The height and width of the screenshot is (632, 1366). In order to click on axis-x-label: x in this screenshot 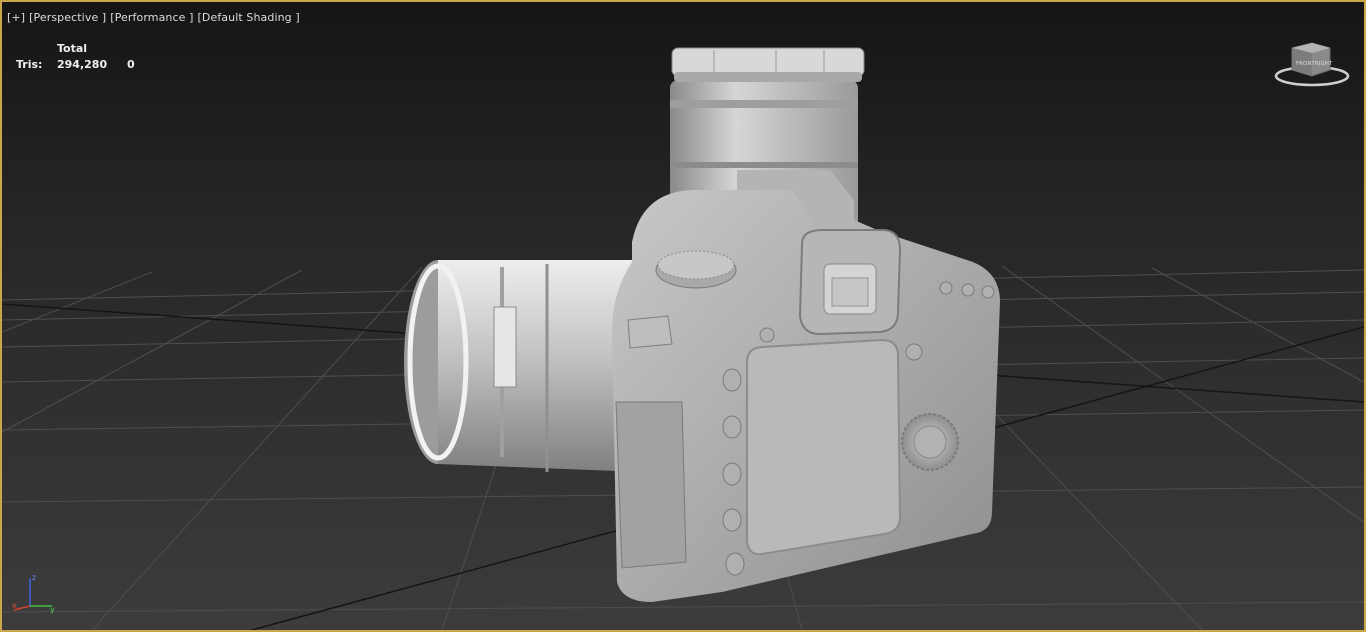, I will do `click(14, 605)`.